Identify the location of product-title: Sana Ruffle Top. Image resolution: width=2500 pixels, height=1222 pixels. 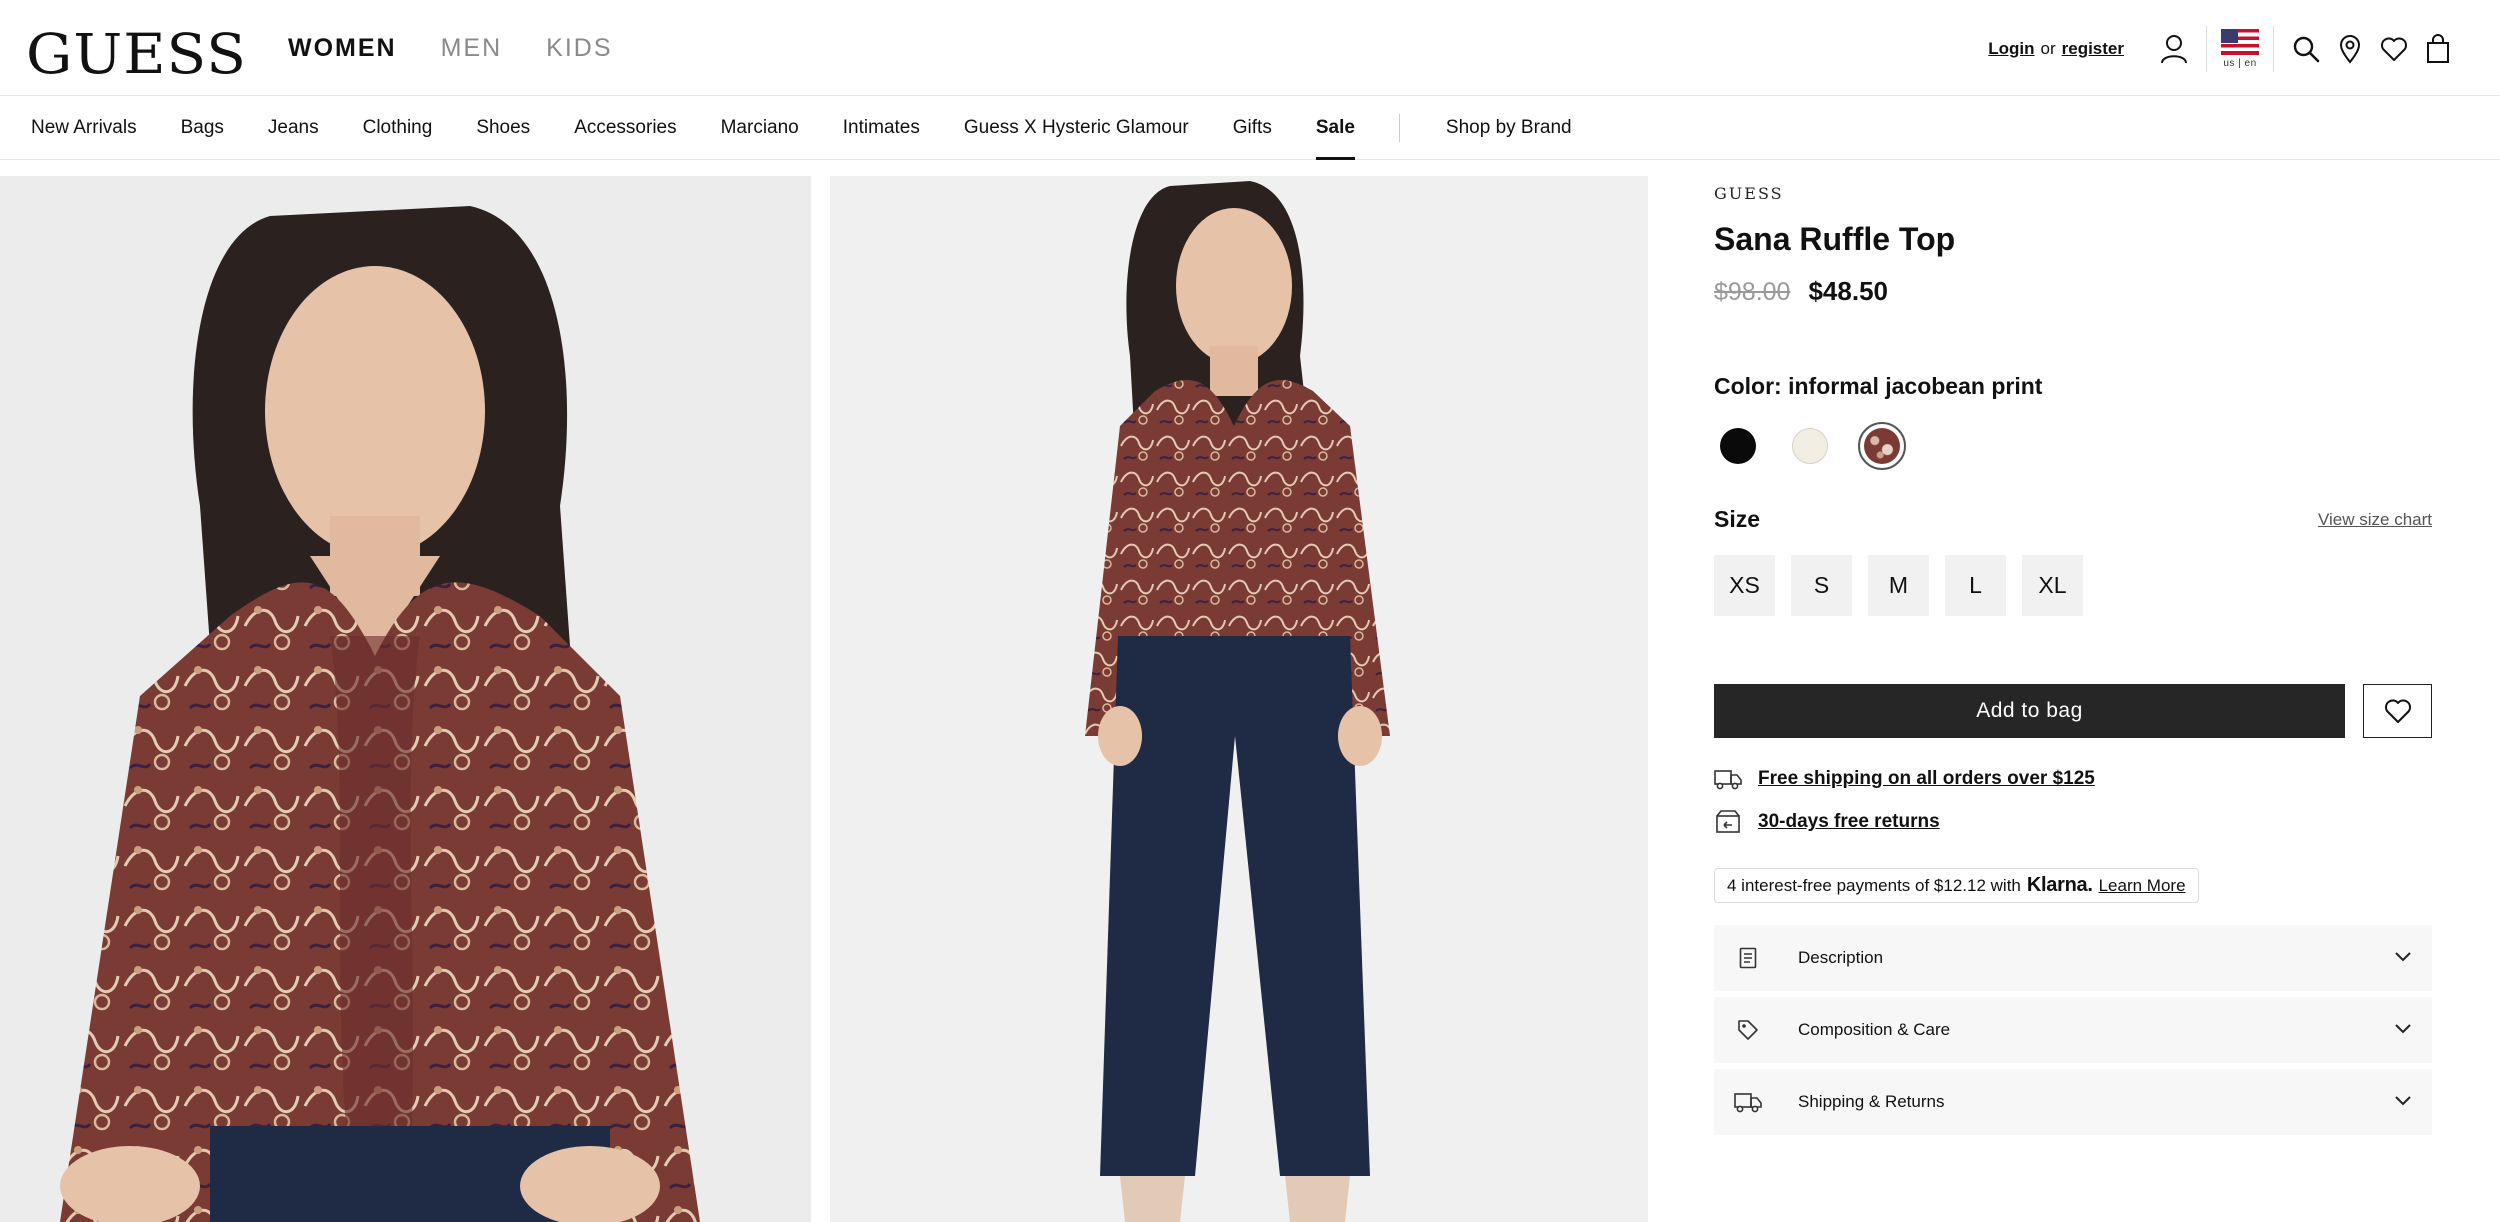
(1835, 239).